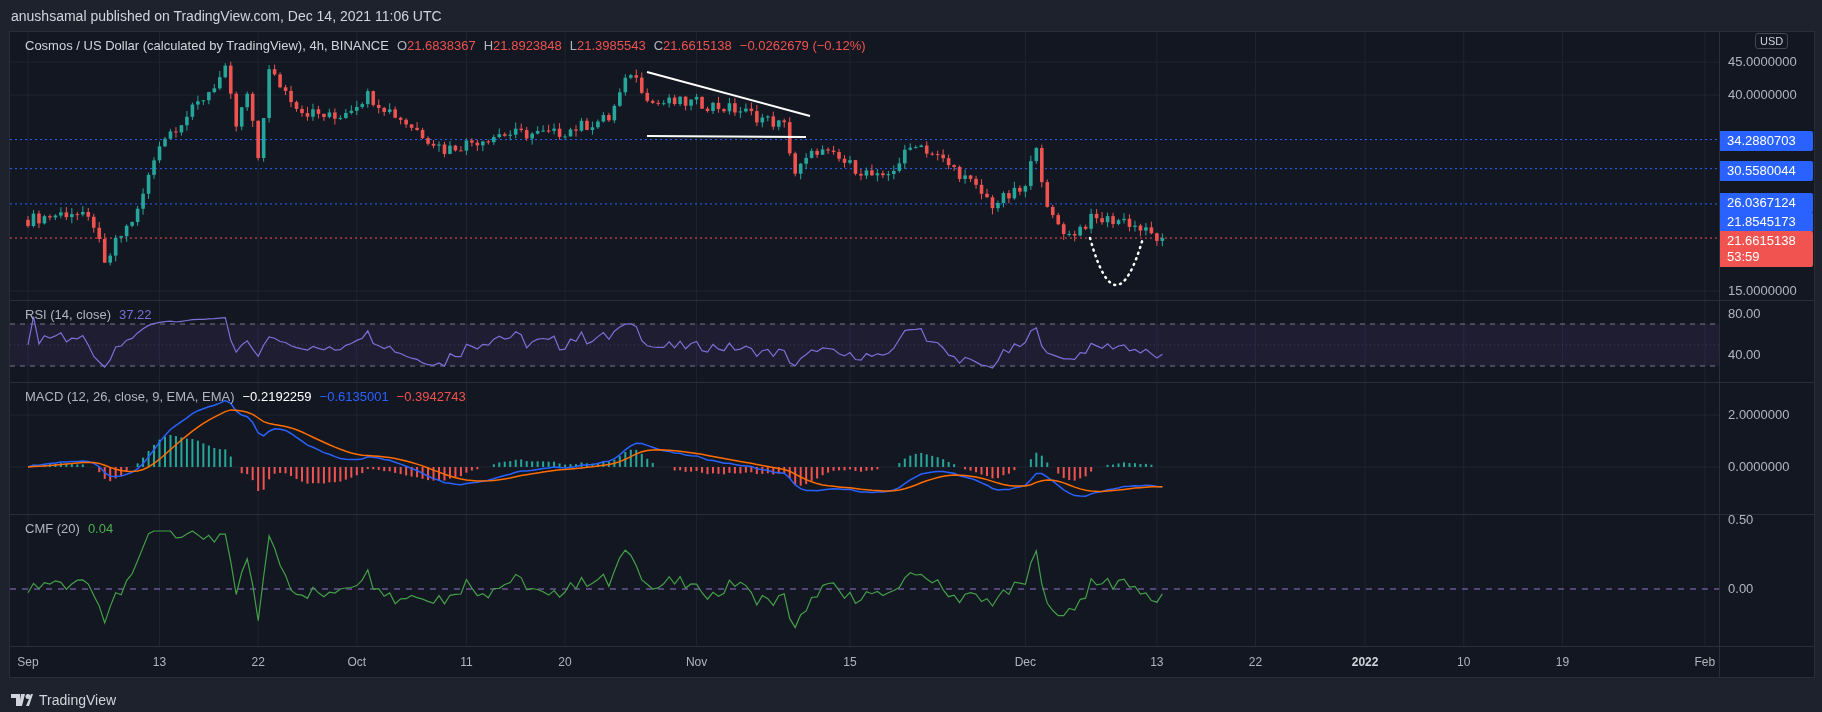  I want to click on price-tag-value: 30.5580044, so click(1762, 171).